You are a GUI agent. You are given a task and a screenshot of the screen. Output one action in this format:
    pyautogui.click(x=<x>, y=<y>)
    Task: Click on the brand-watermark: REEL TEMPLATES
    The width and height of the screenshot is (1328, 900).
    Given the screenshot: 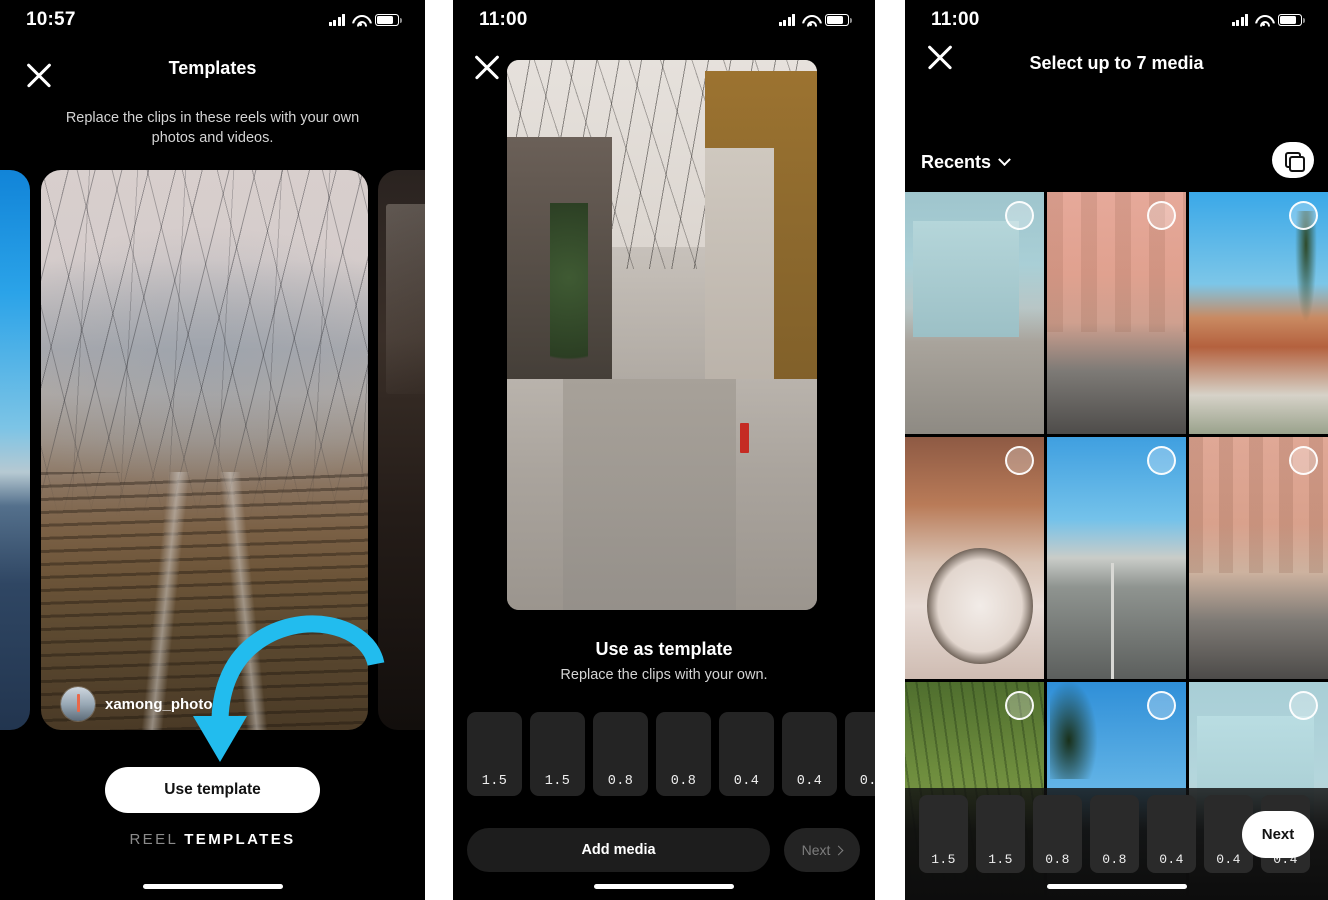 What is the action you would take?
    pyautogui.click(x=212, y=839)
    